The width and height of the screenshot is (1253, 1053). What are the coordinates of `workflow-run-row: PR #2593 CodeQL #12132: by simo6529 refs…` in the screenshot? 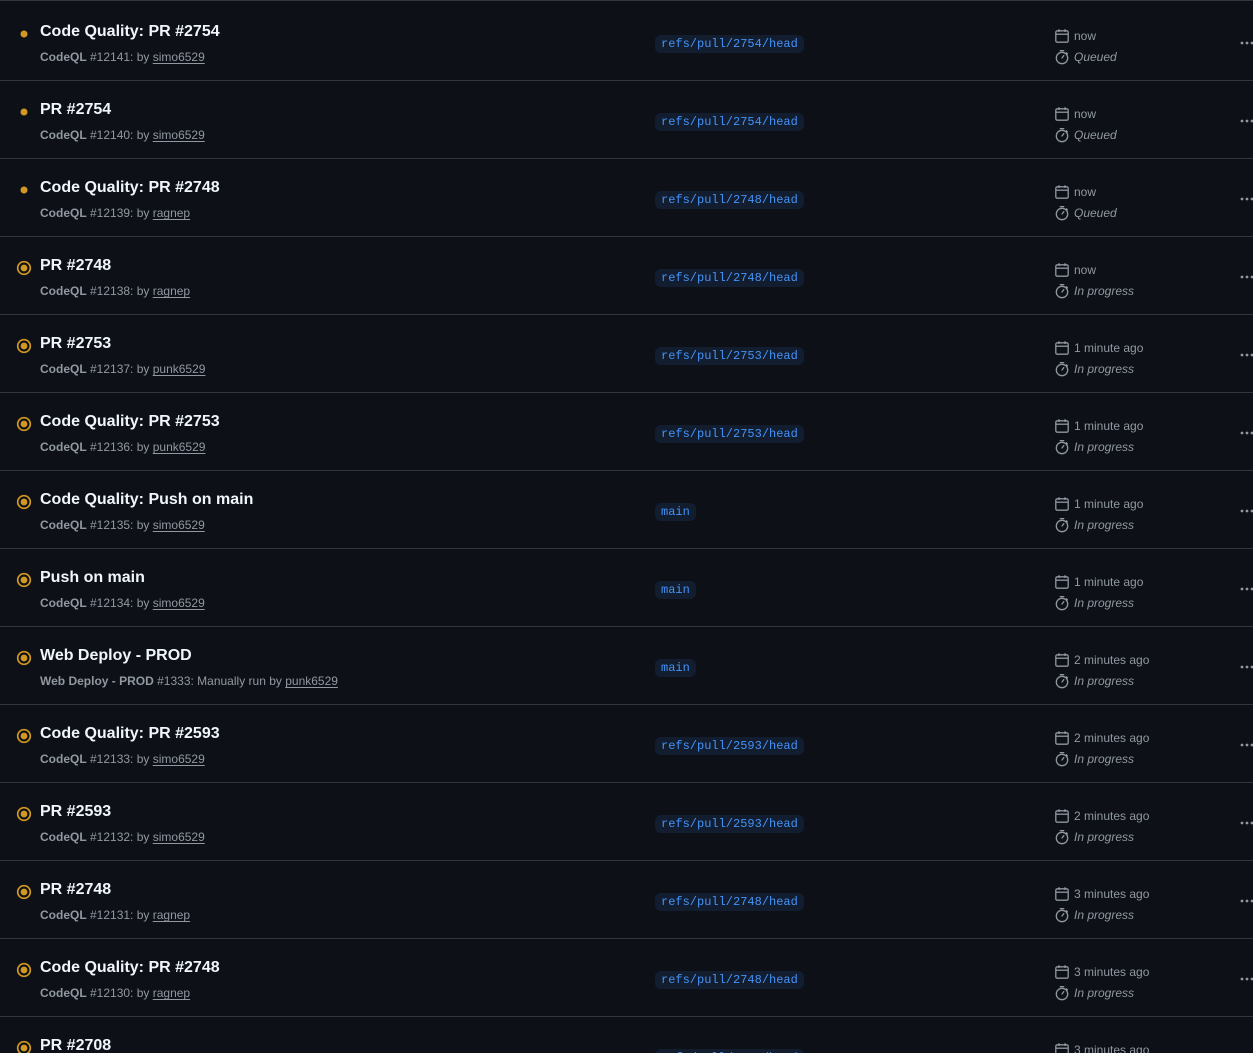 It's located at (626, 822).